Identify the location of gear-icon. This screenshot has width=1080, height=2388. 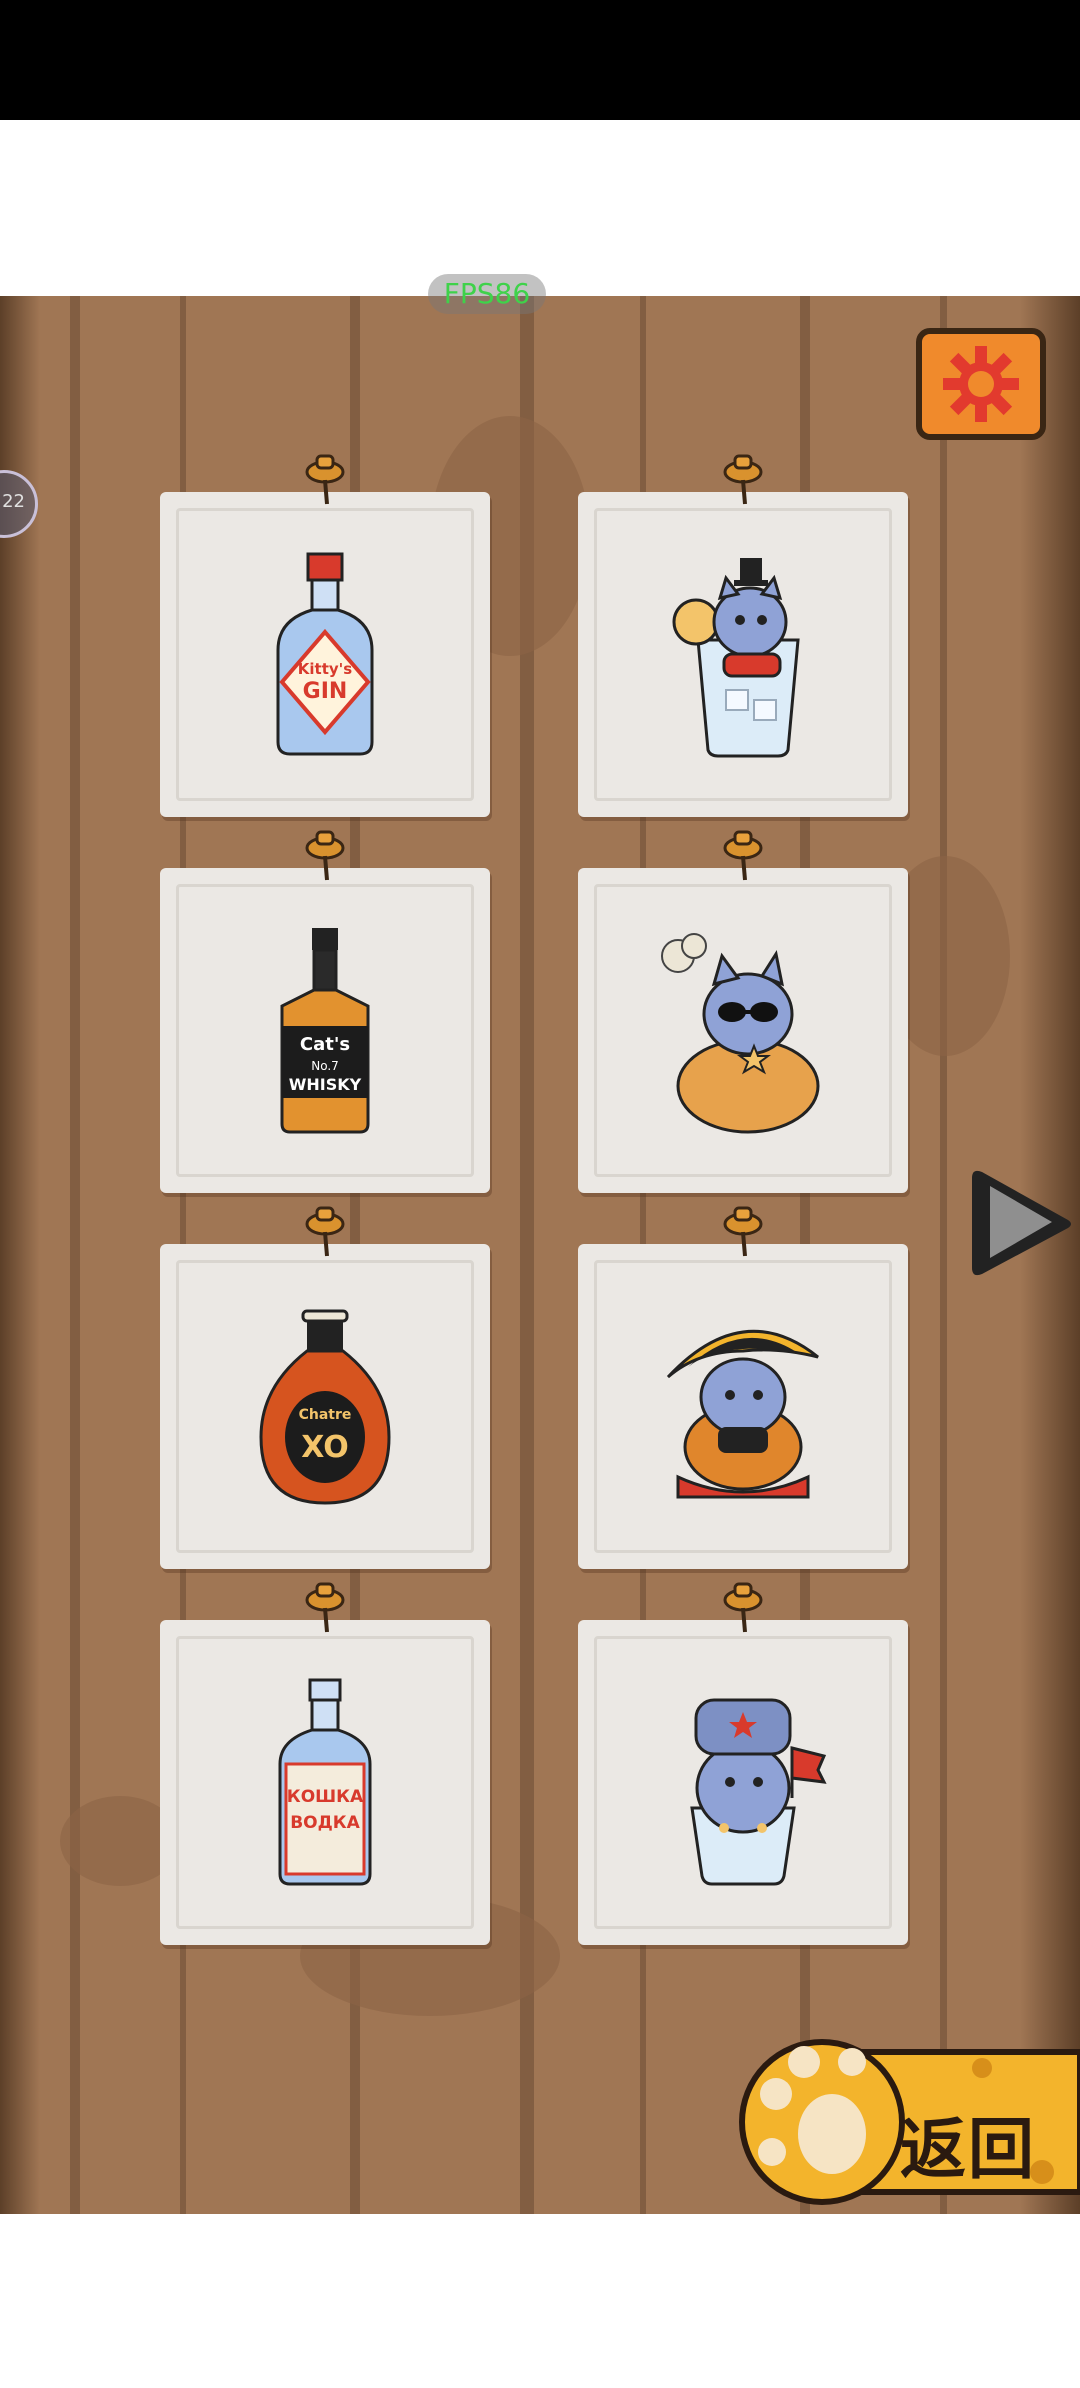
(981, 384).